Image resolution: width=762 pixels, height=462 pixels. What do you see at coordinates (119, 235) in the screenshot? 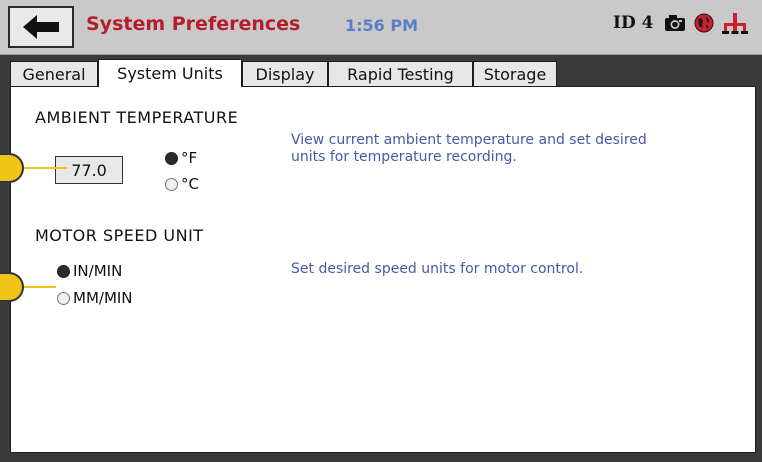
I see `motor-speed-unit-heading: MOTOR SPEED UNIT` at bounding box center [119, 235].